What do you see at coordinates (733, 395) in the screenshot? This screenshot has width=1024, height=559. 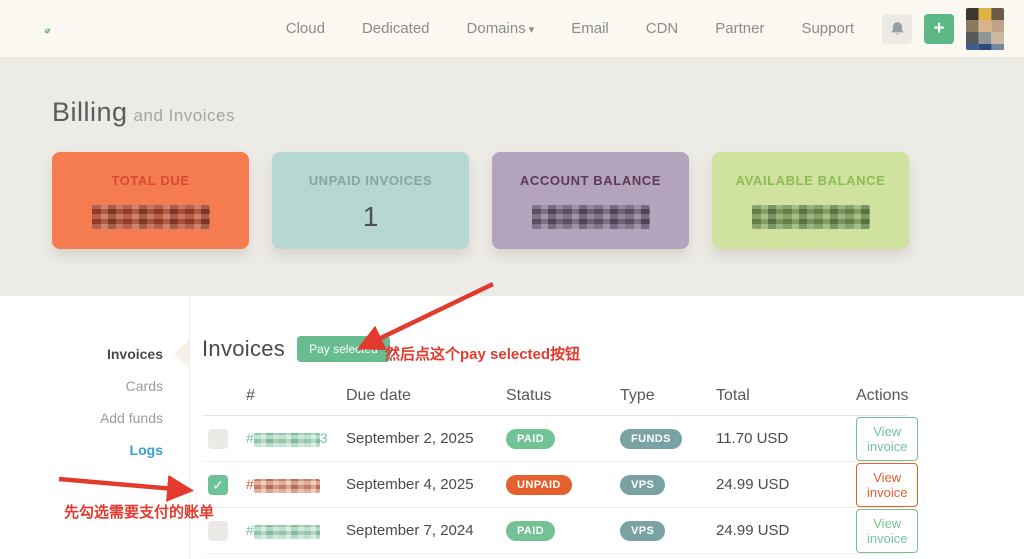 I see `col-total: Total` at bounding box center [733, 395].